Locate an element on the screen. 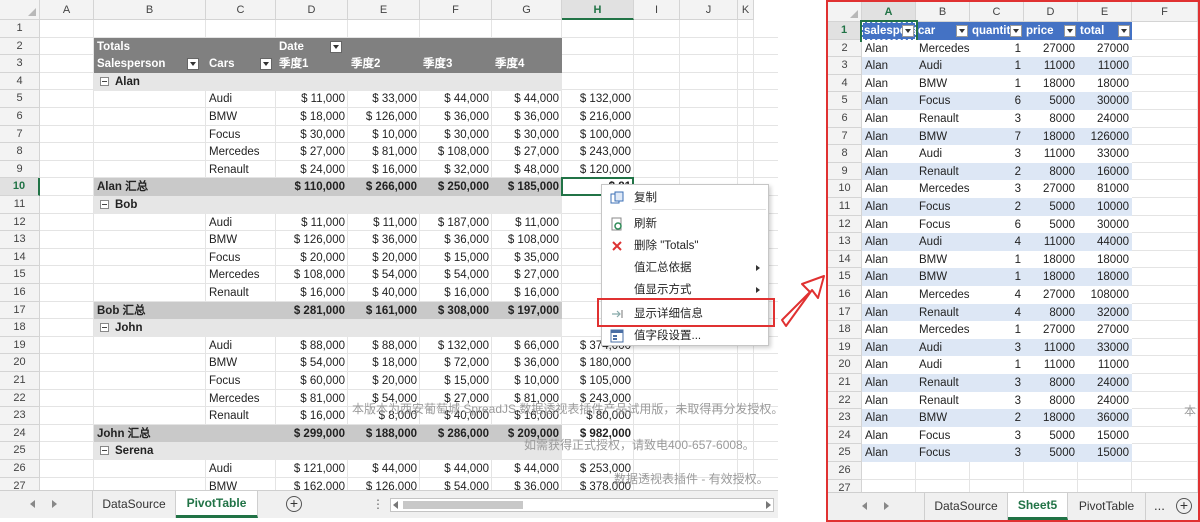 The height and width of the screenshot is (522, 1200). salesperson-filter-dropdown-icon is located at coordinates (193, 64).